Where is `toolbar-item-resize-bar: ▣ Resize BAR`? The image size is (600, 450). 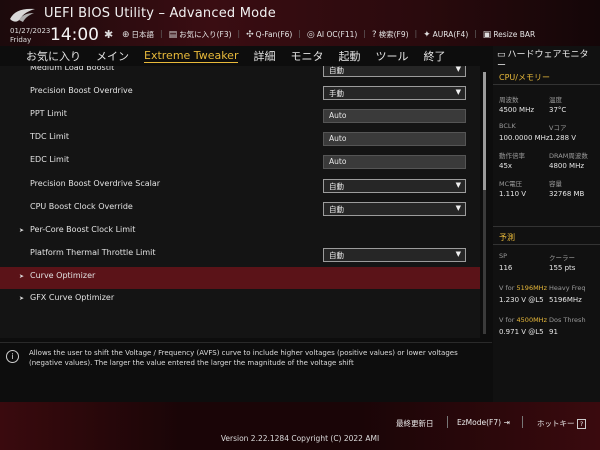
toolbar-item-resize-bar: ▣ Resize BAR is located at coordinates (509, 34).